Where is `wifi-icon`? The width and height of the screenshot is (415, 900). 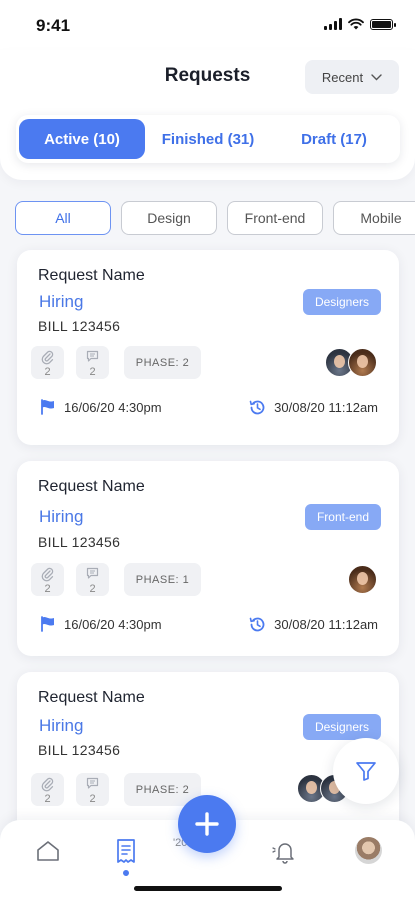
wifi-icon is located at coordinates (356, 24).